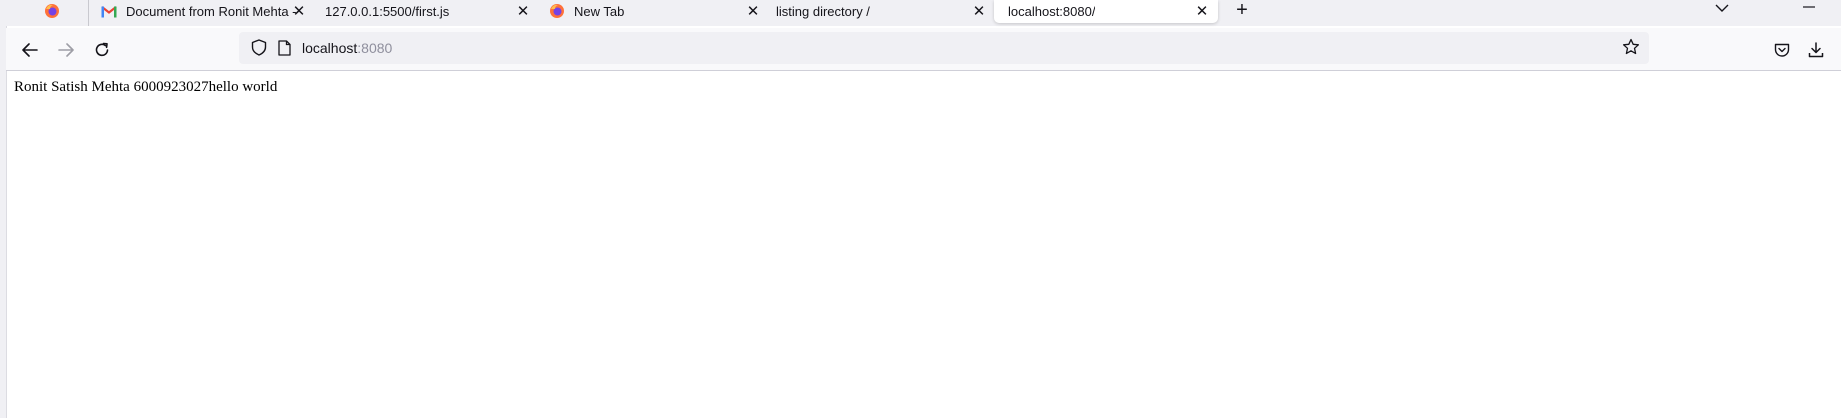  What do you see at coordinates (259, 50) in the screenshot?
I see `shield-icon` at bounding box center [259, 50].